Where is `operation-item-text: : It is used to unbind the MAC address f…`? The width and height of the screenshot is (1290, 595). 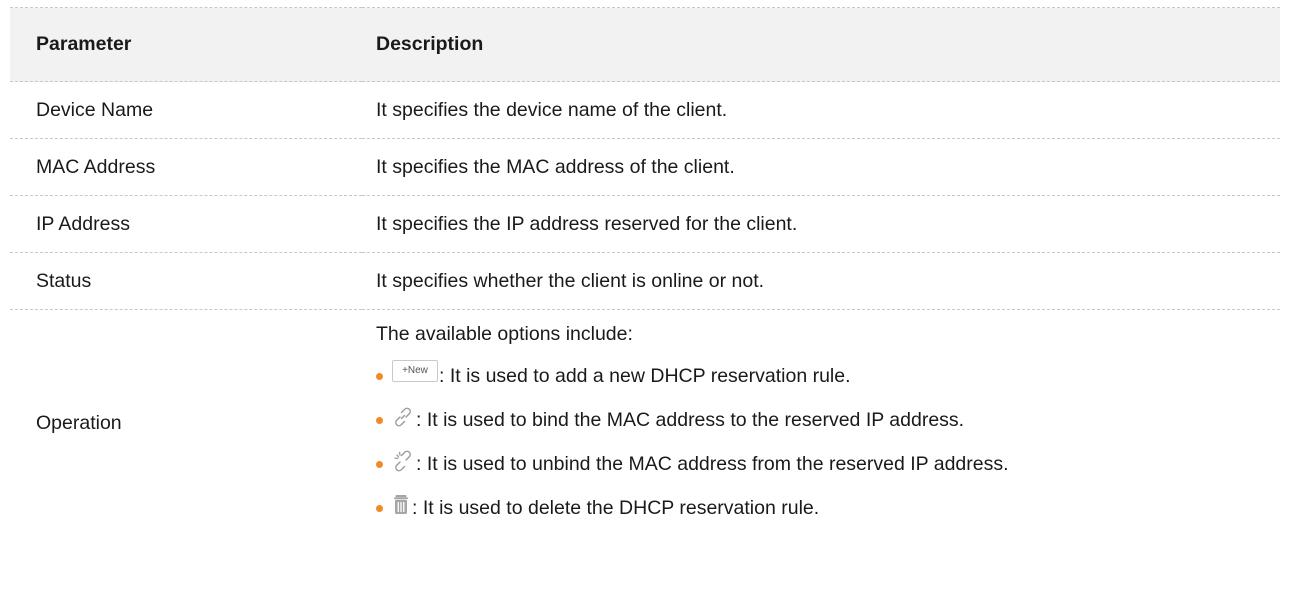 operation-item-text: : It is used to unbind the MAC address f… is located at coordinates (712, 464).